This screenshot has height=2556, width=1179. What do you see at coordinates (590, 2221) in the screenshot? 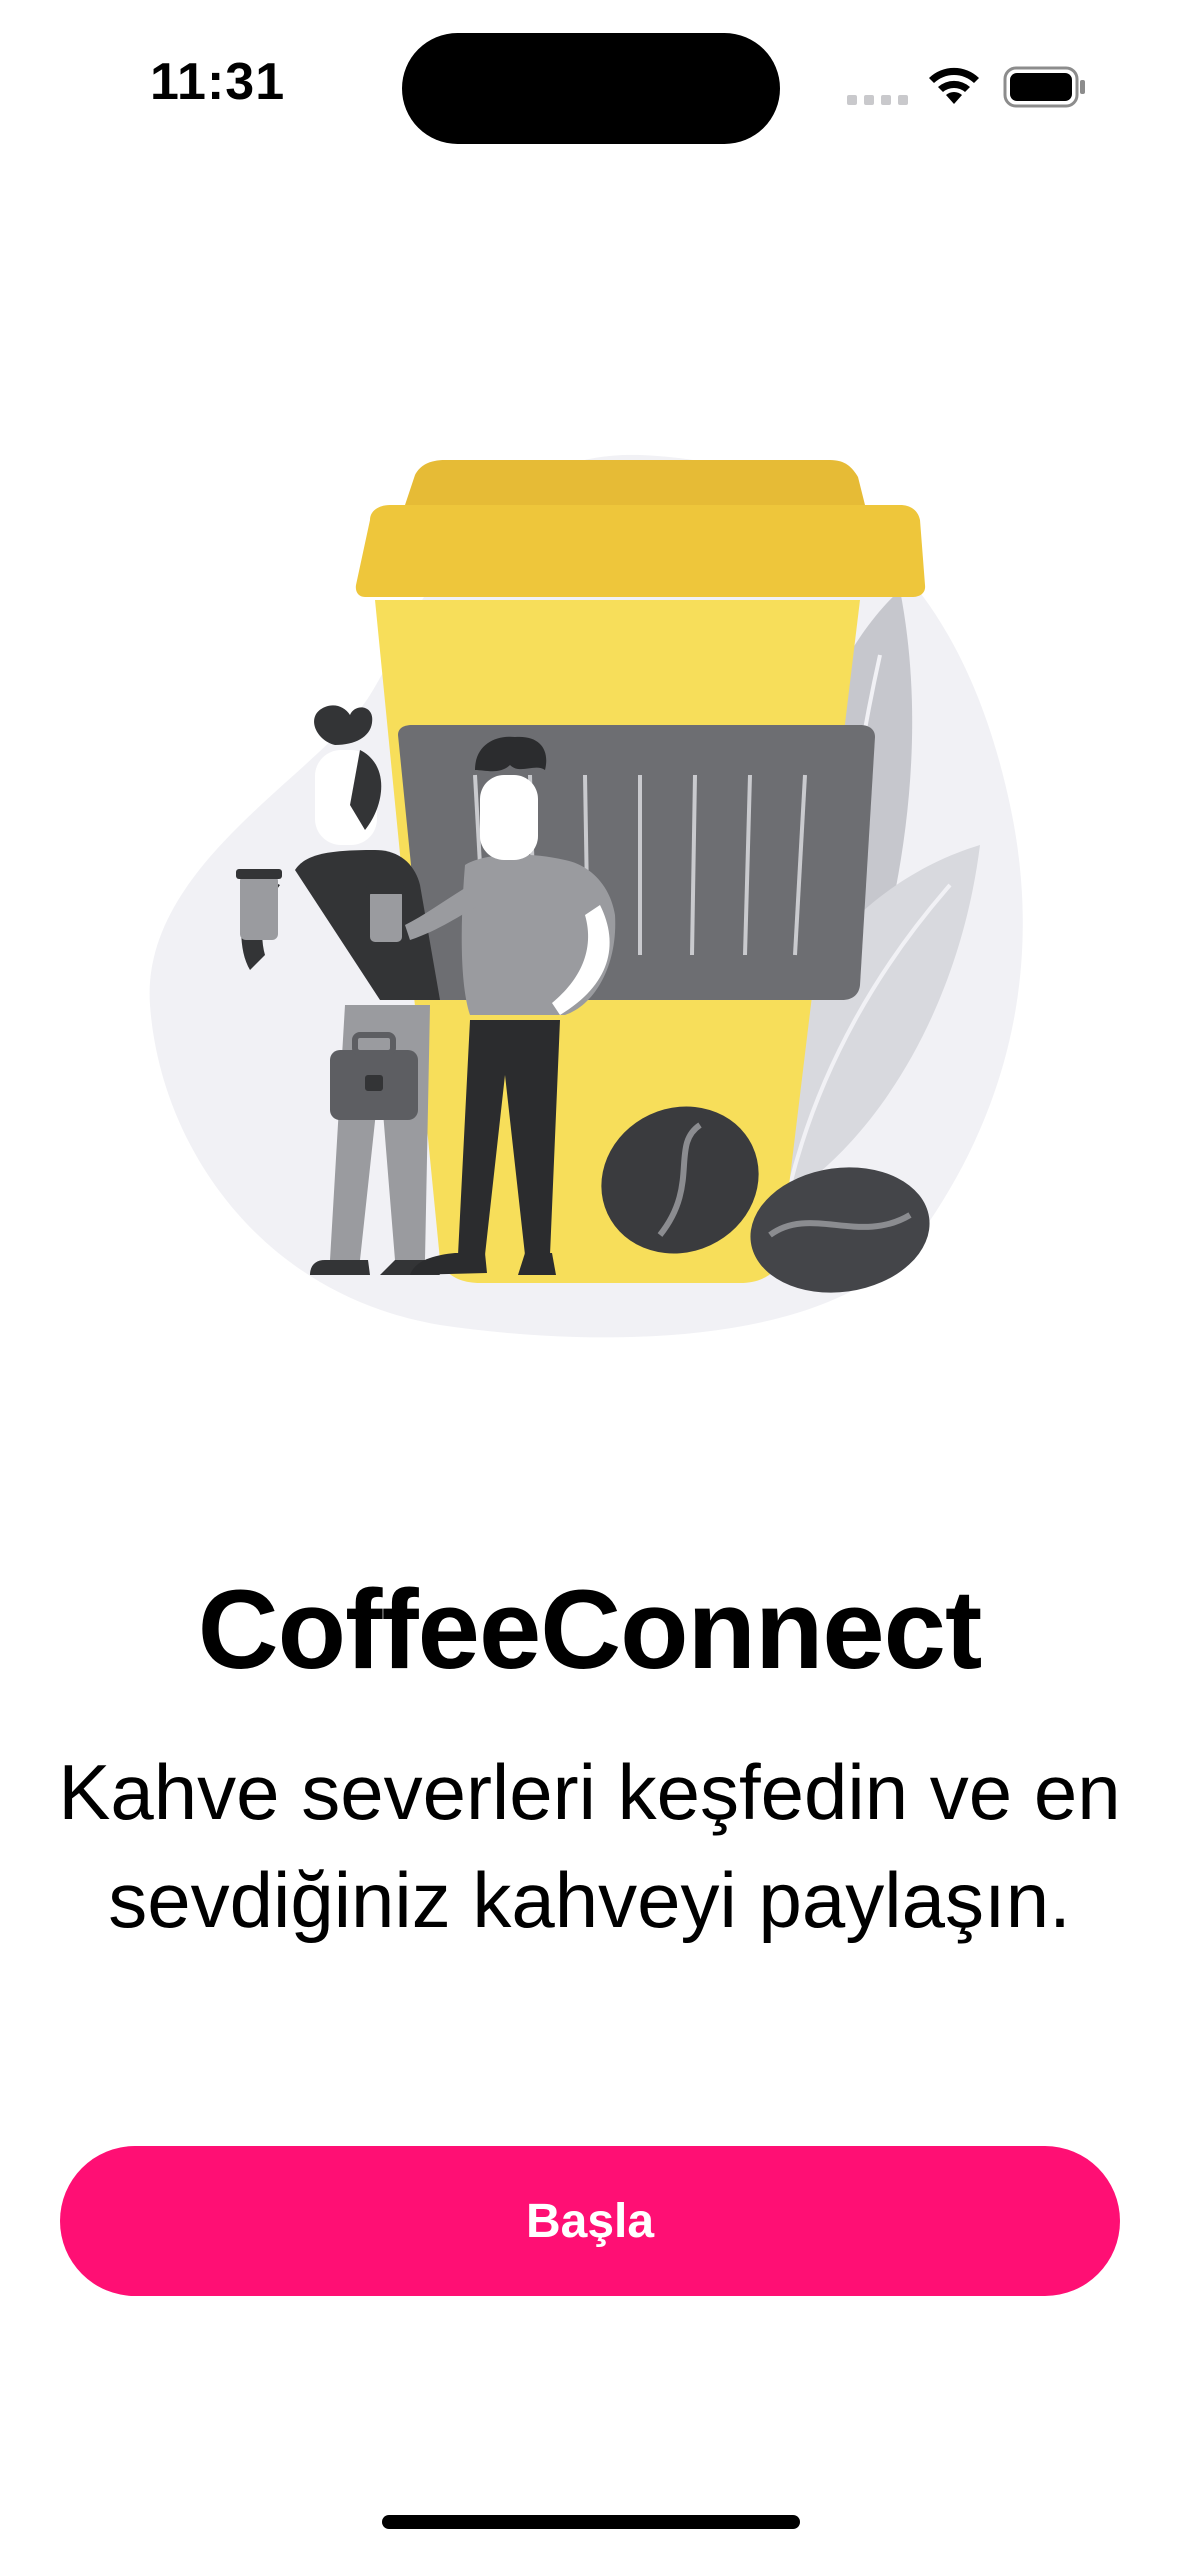
I see `start-button: Başla` at bounding box center [590, 2221].